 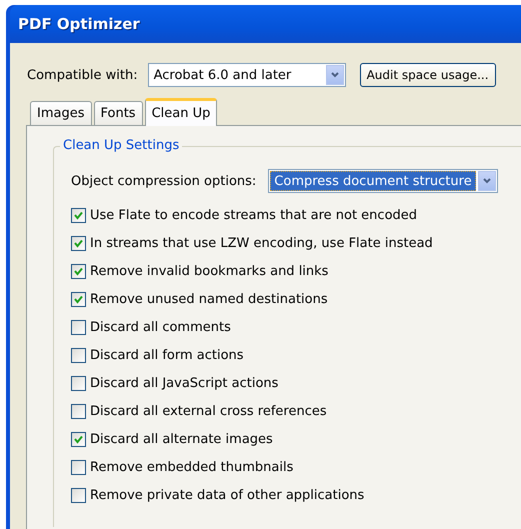 What do you see at coordinates (209, 299) in the screenshot?
I see `checkbox-label: Remove unused named destinations` at bounding box center [209, 299].